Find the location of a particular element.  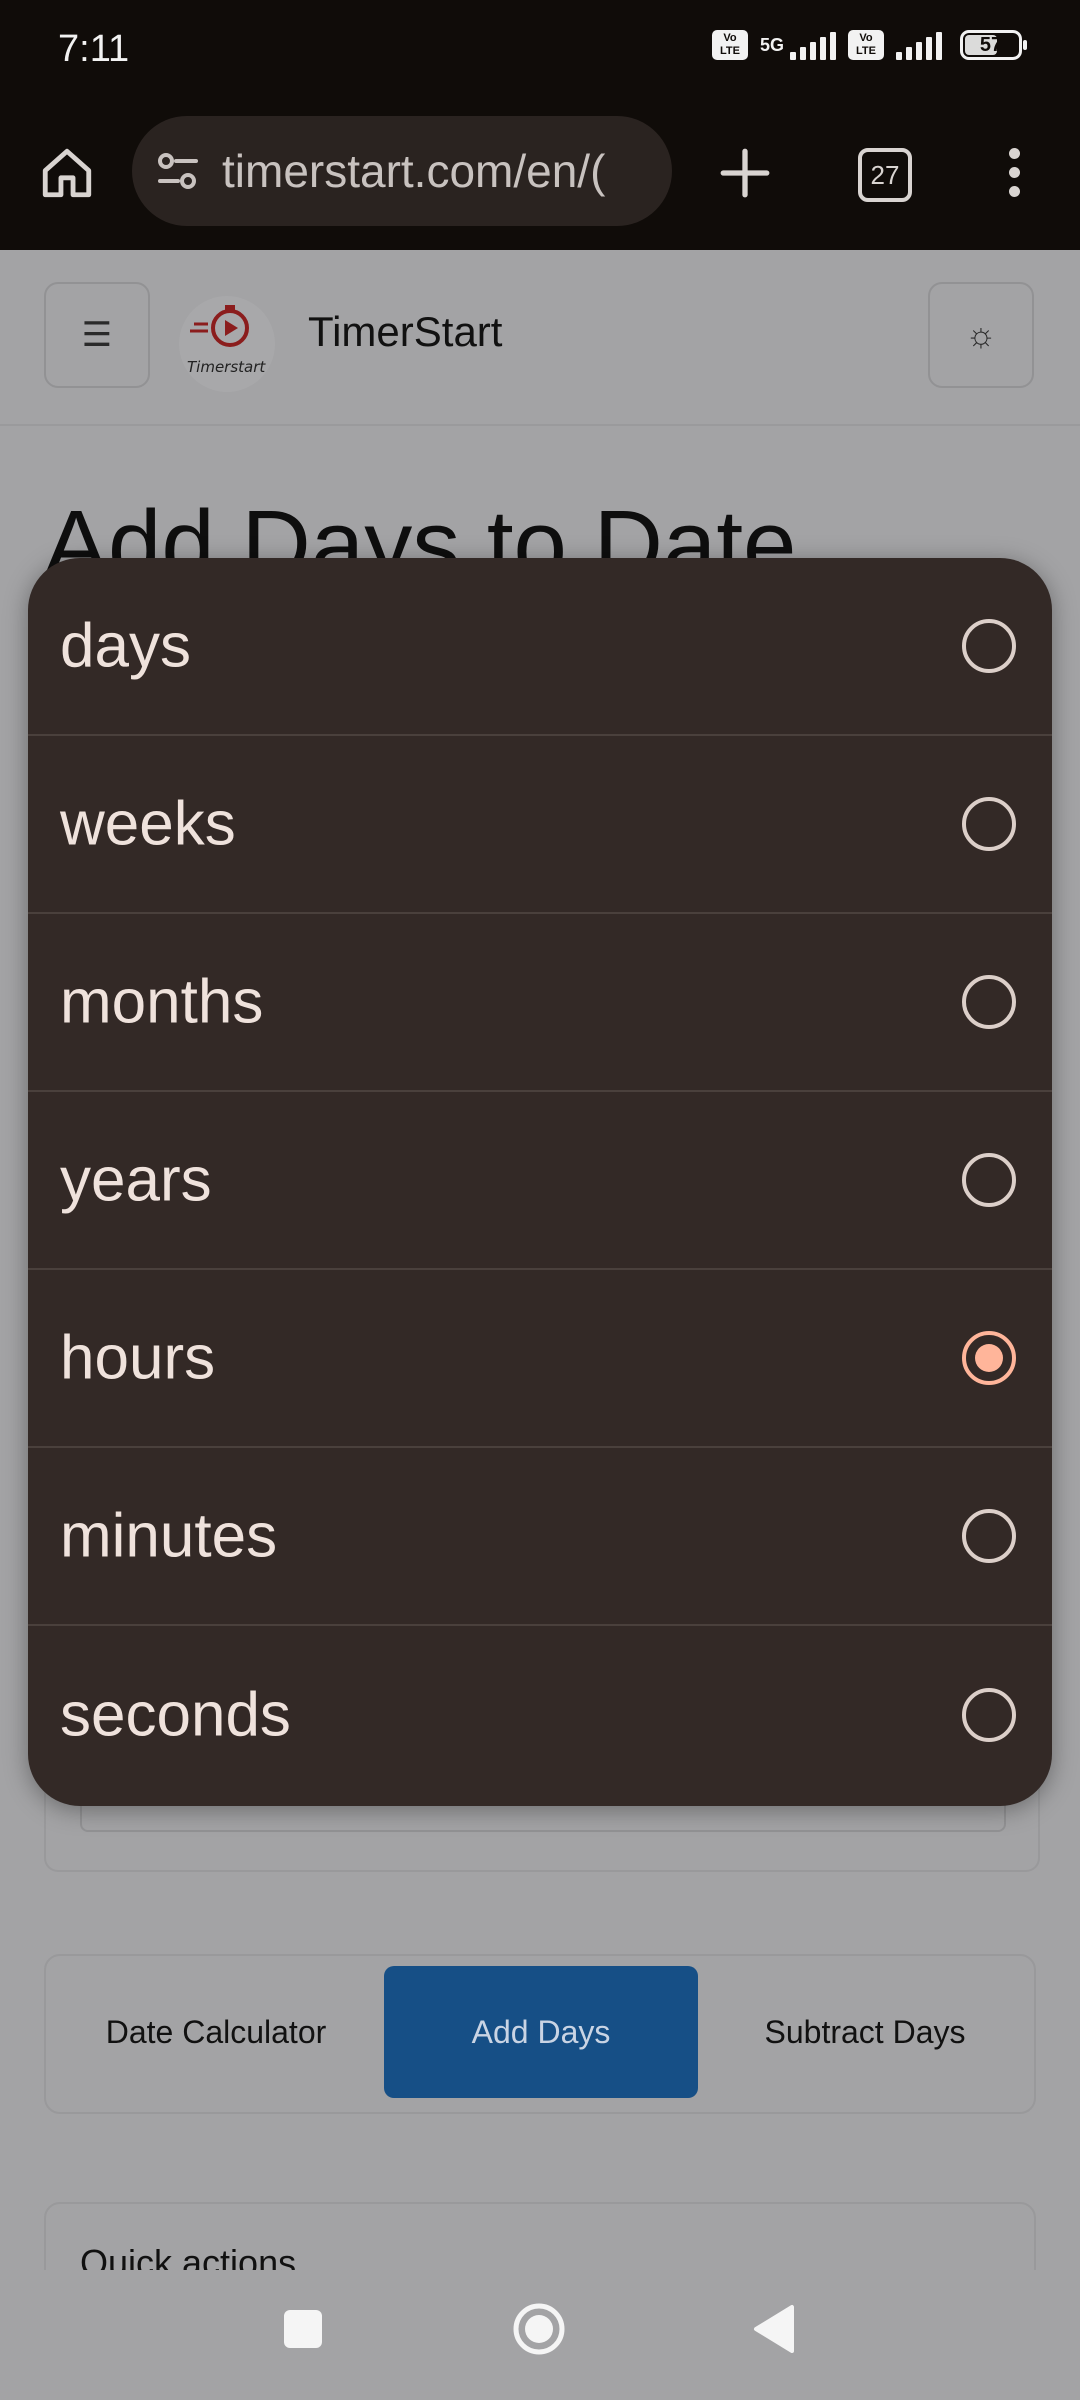

option-label: months is located at coordinates (162, 1002).